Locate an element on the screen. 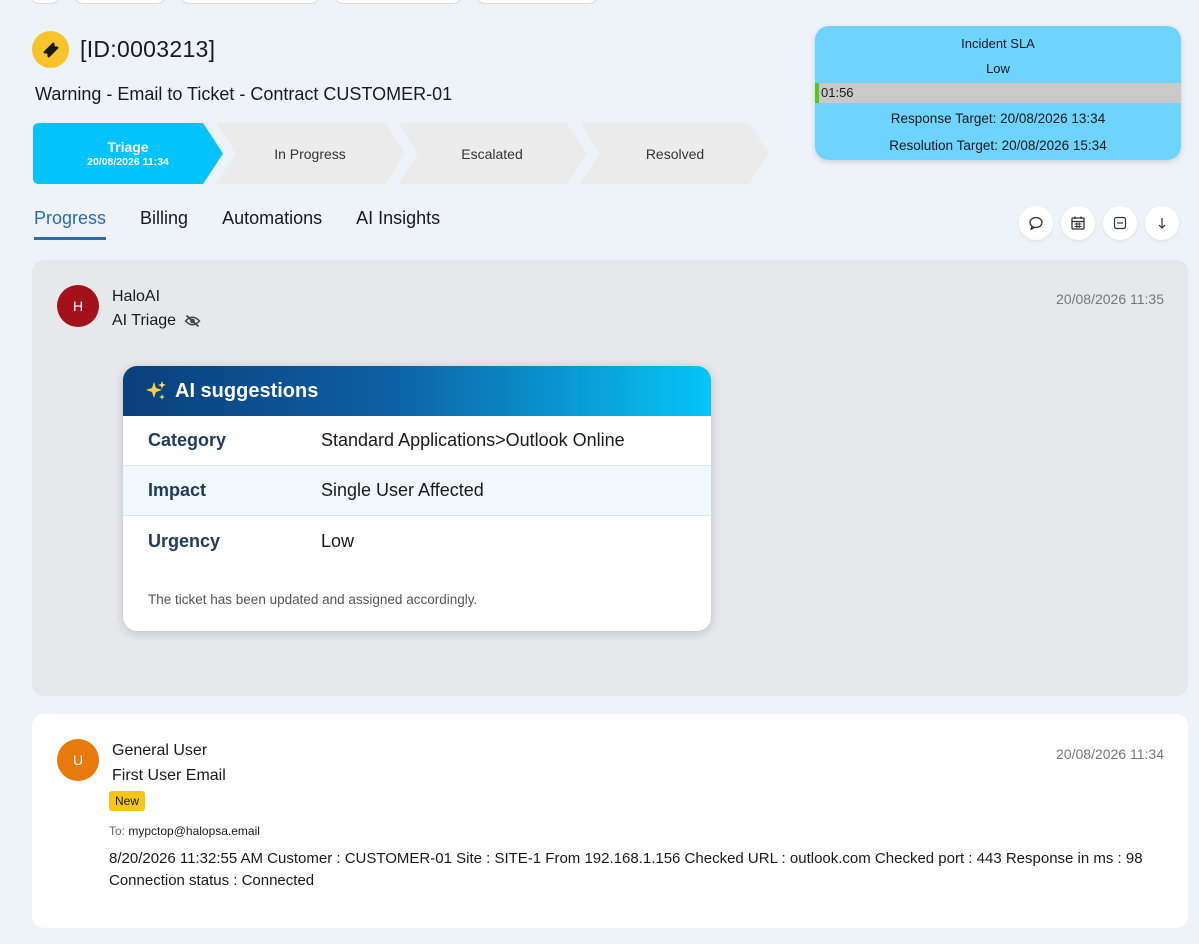 Image resolution: width=1199 pixels, height=944 pixels. calendar-button is located at coordinates (1078, 223).